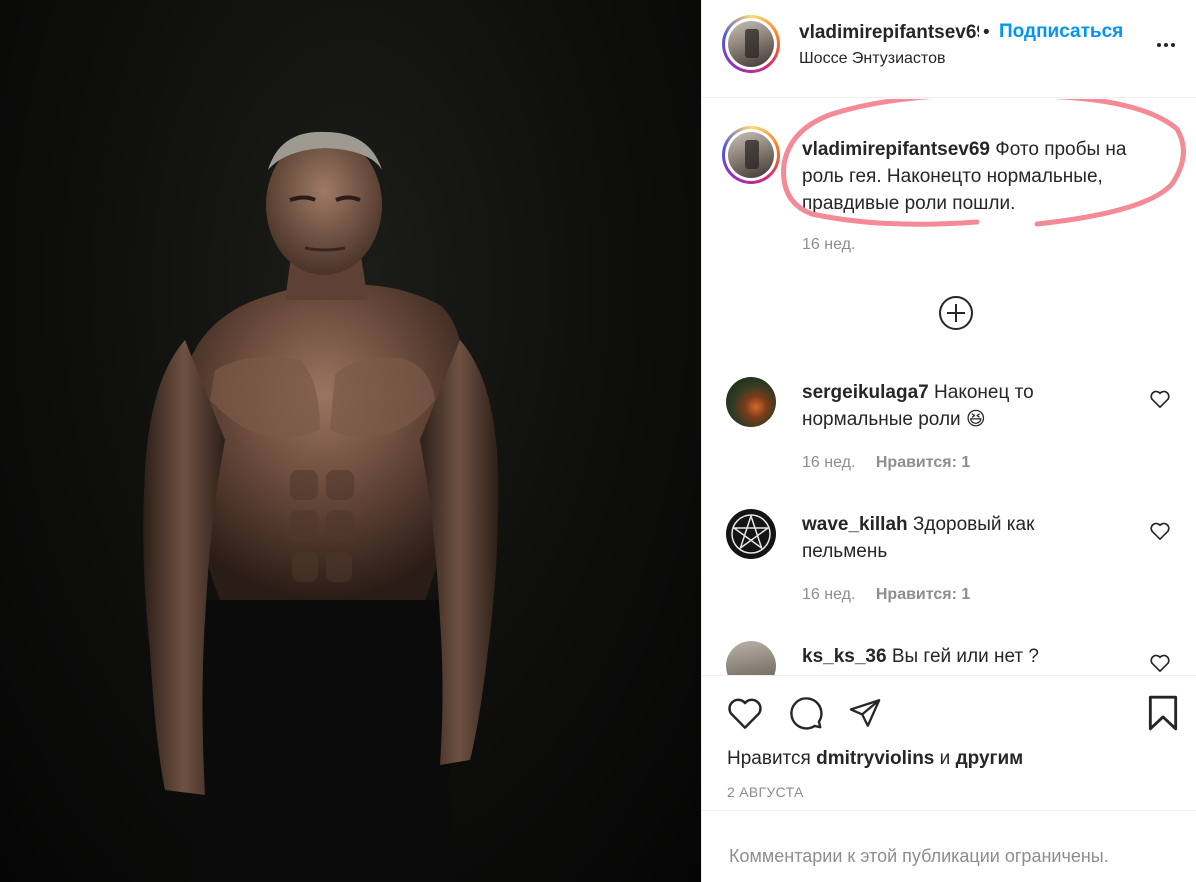 Image resolution: width=1196 pixels, height=882 pixels. Describe the element at coordinates (889, 33) in the screenshot. I see `author-username: vladimirepifantsev69` at that location.